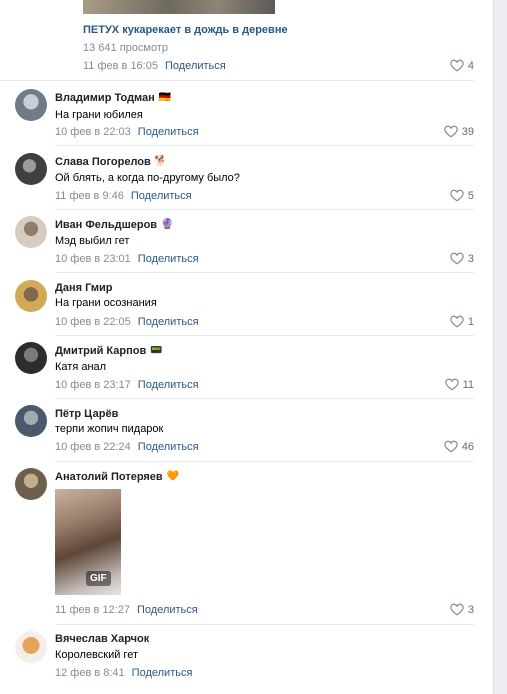 The width and height of the screenshot is (507, 694). Describe the element at coordinates (93, 385) in the screenshot. I see `comment-date: 10 фев в 23:17` at that location.